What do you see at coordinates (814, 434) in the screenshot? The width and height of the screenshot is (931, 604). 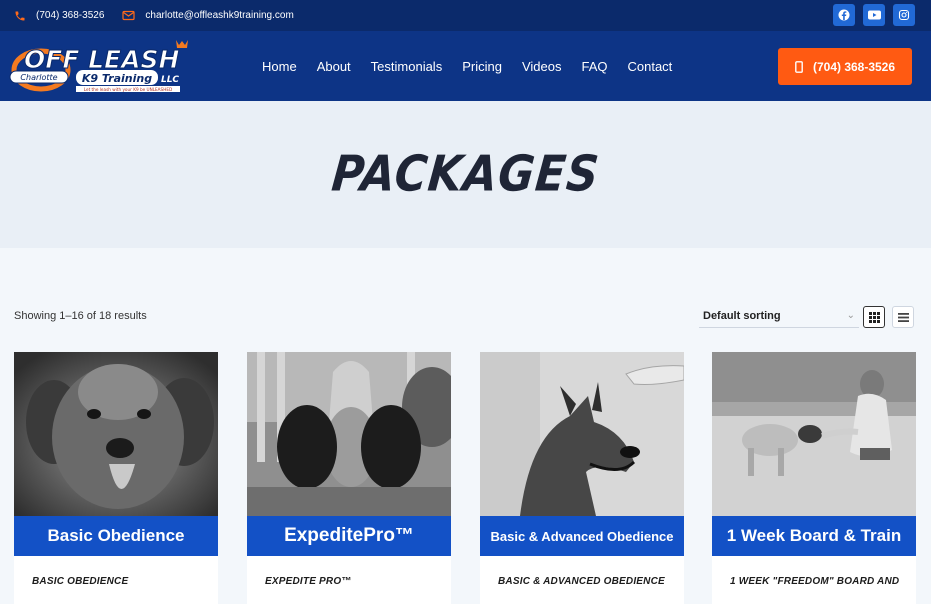 I see `product-image-beach-dogs` at bounding box center [814, 434].